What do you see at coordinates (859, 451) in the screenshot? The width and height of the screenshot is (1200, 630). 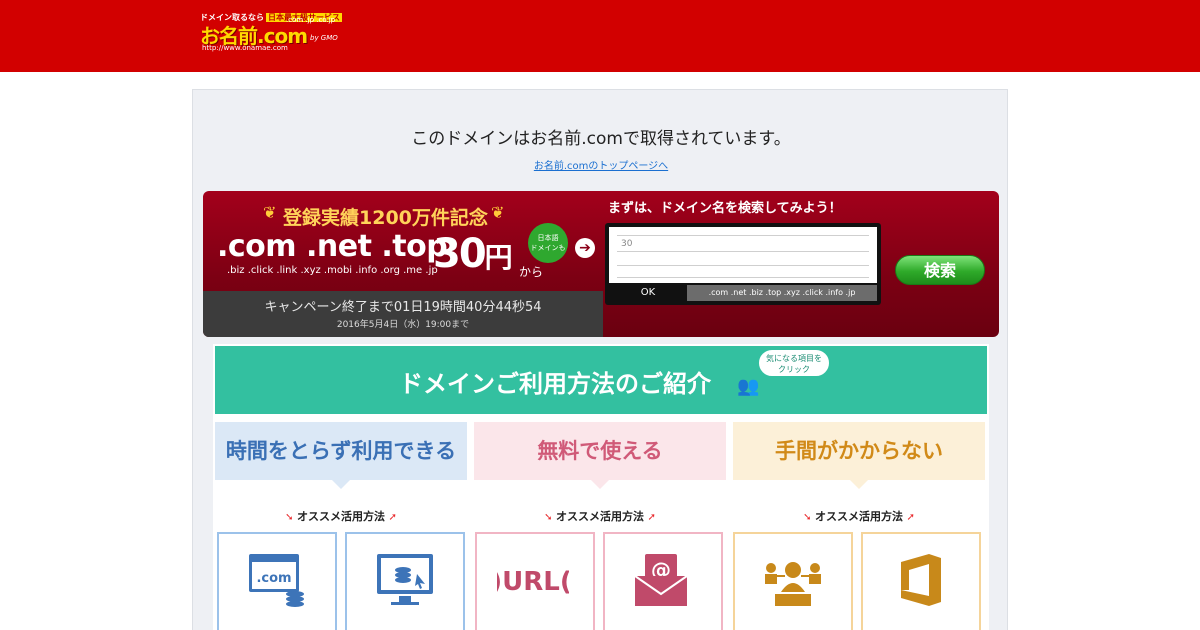 I see `column-heading-easy: 手間がかからない` at bounding box center [859, 451].